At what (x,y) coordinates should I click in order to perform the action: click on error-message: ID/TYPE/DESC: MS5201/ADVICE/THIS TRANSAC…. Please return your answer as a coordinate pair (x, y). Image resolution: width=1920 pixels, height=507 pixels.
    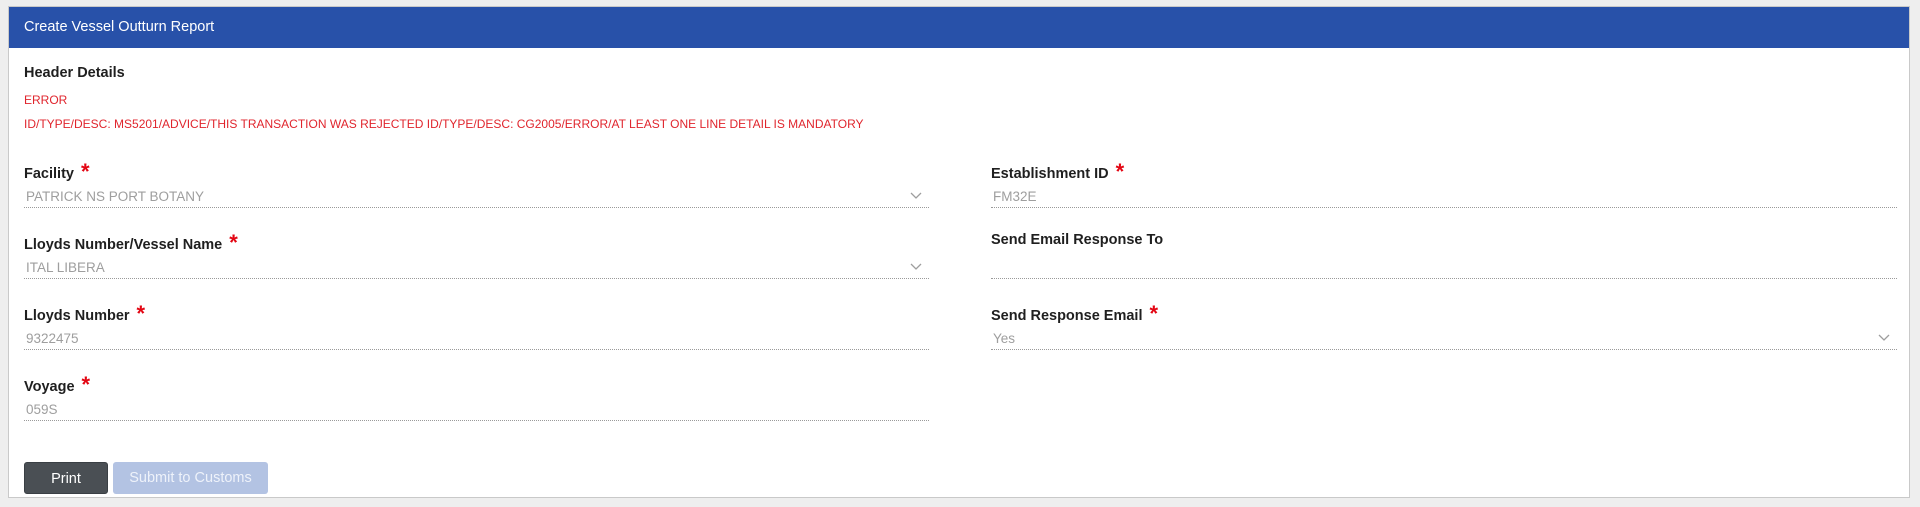
    Looking at the image, I should click on (444, 124).